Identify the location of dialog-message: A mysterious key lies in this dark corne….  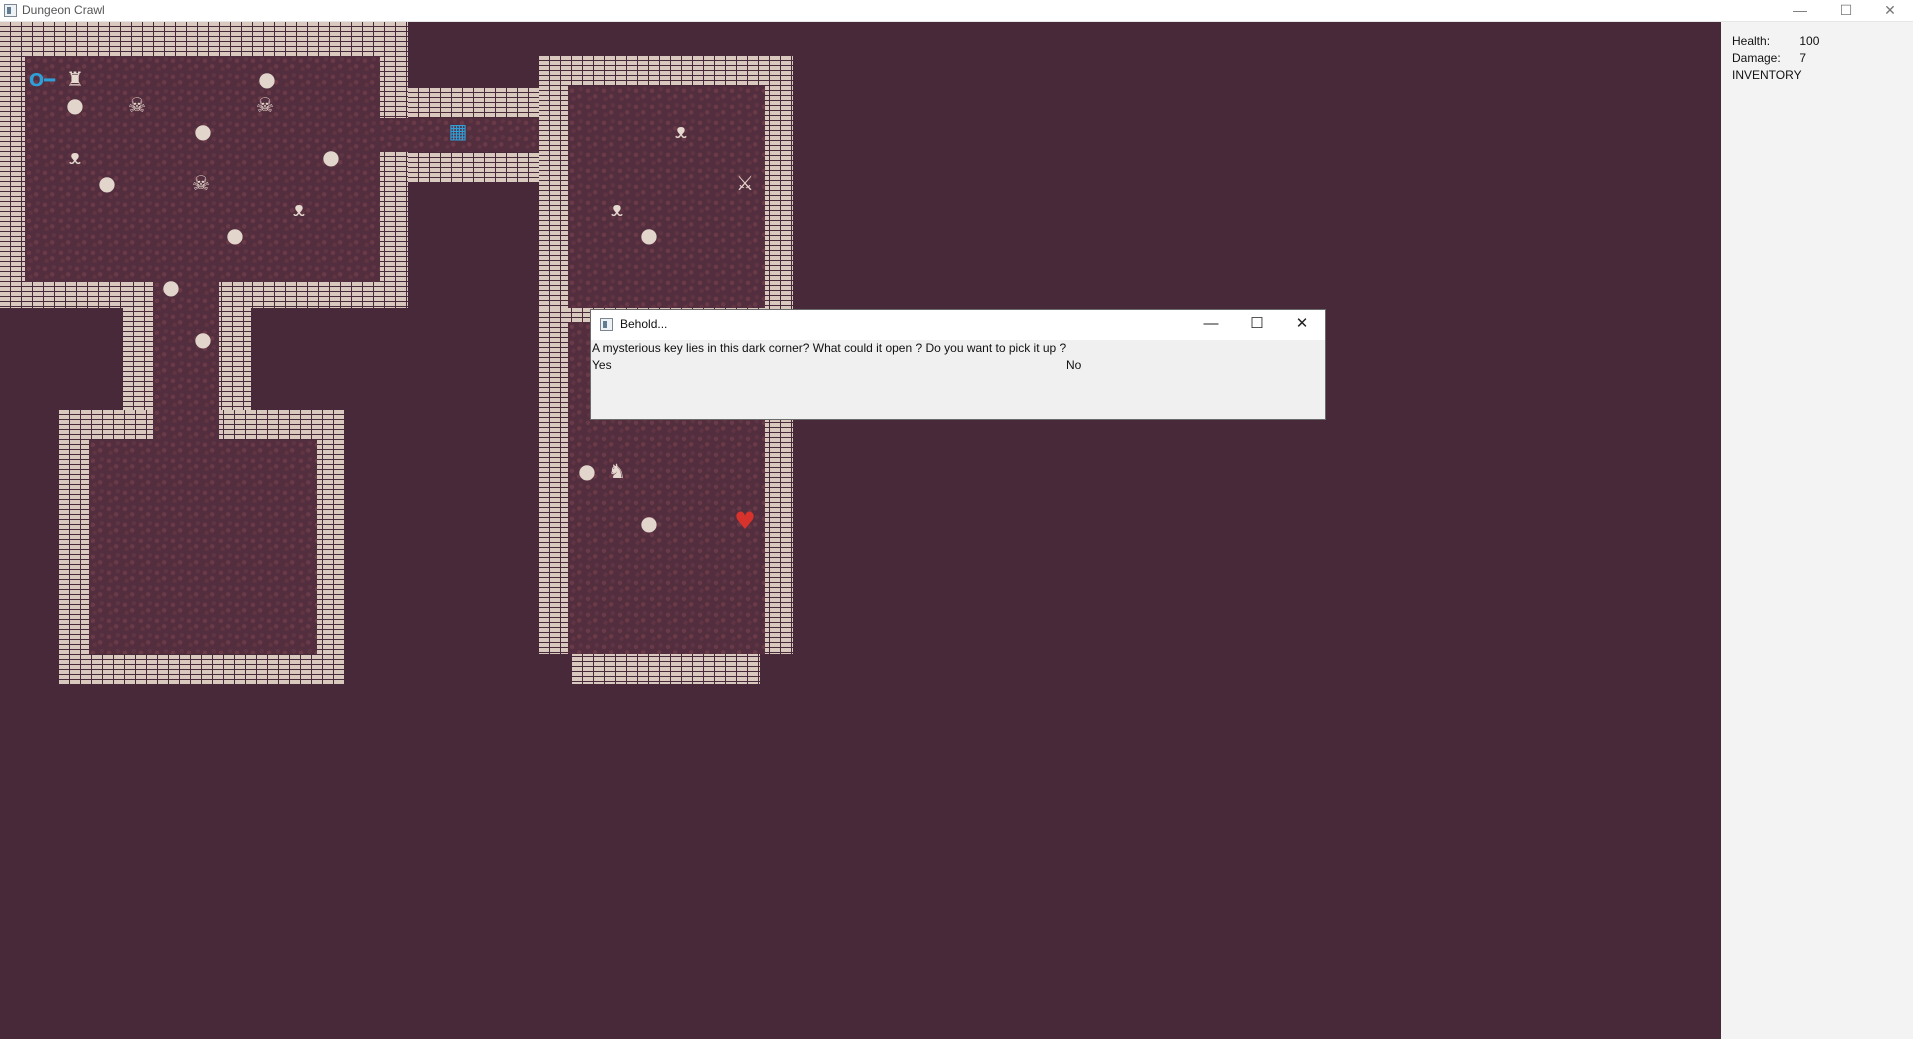
(829, 348).